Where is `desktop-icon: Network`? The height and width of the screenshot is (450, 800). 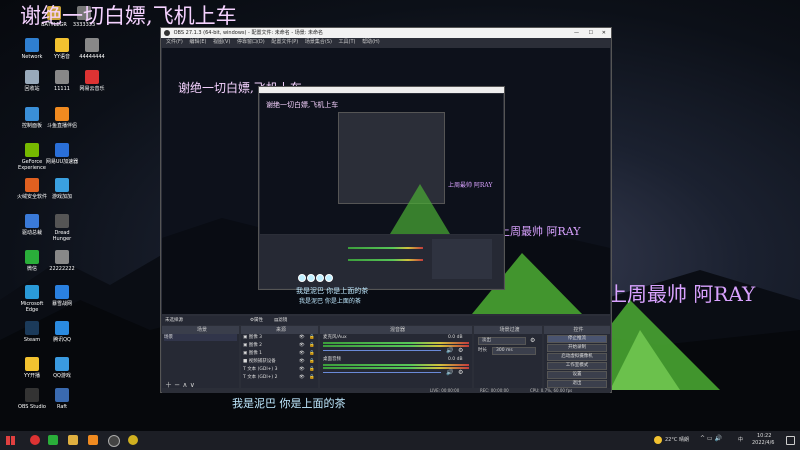 desktop-icon: Network is located at coordinates (32, 49).